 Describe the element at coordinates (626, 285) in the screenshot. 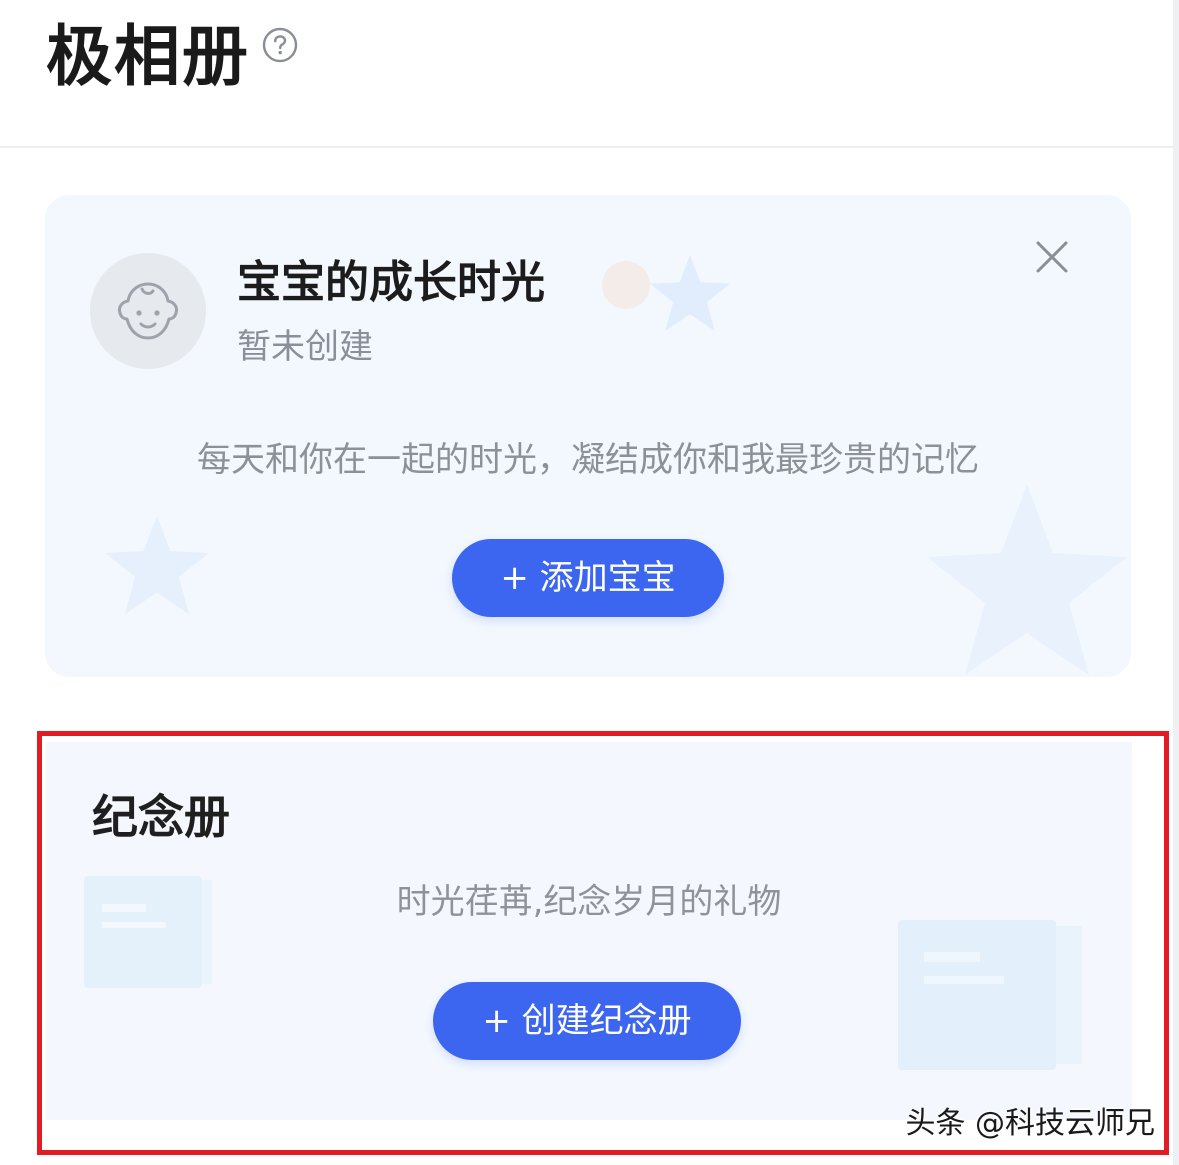

I see `decoration-dot` at that location.